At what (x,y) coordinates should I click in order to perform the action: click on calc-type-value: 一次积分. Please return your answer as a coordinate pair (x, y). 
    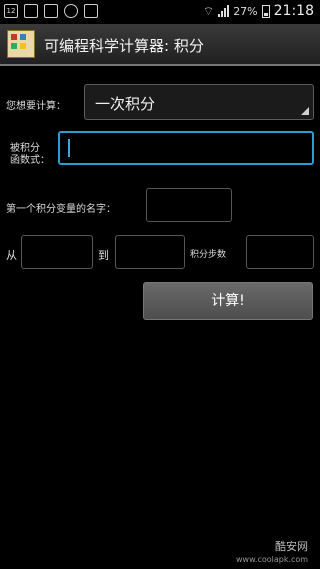
    Looking at the image, I should click on (125, 104).